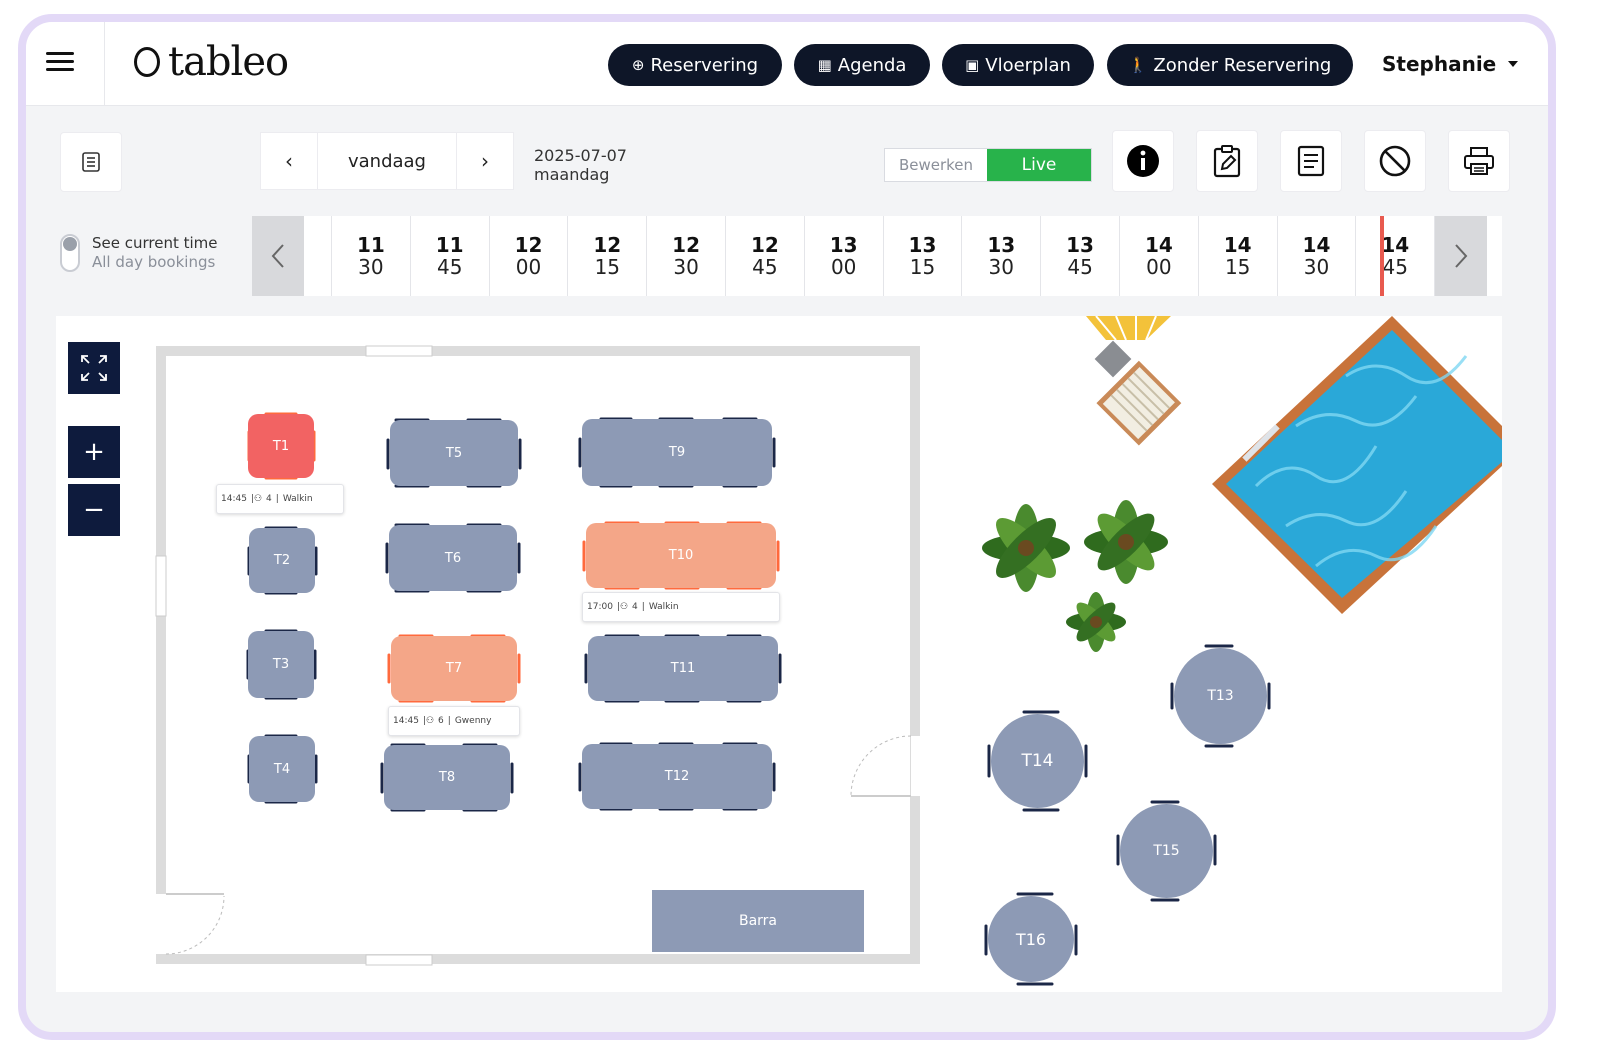 The width and height of the screenshot is (1600, 1064). I want to click on table-t11: T11, so click(683, 668).